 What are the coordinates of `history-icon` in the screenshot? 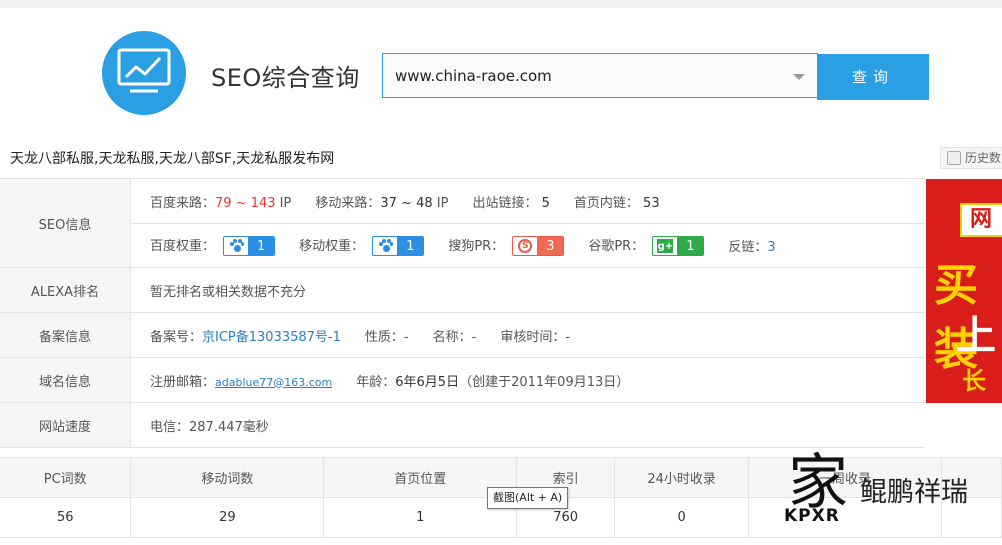 It's located at (954, 158).